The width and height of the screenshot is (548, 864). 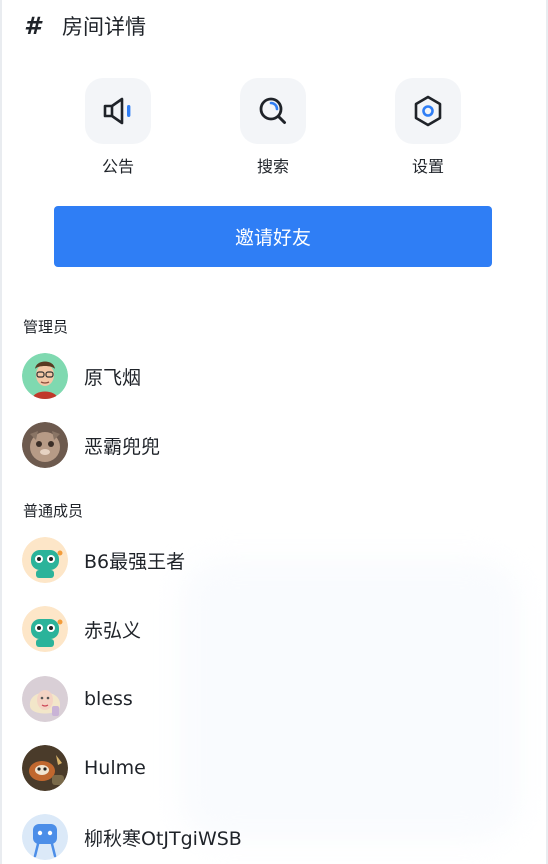 I want to click on section-admins-title: 管理员, so click(x=46, y=327).